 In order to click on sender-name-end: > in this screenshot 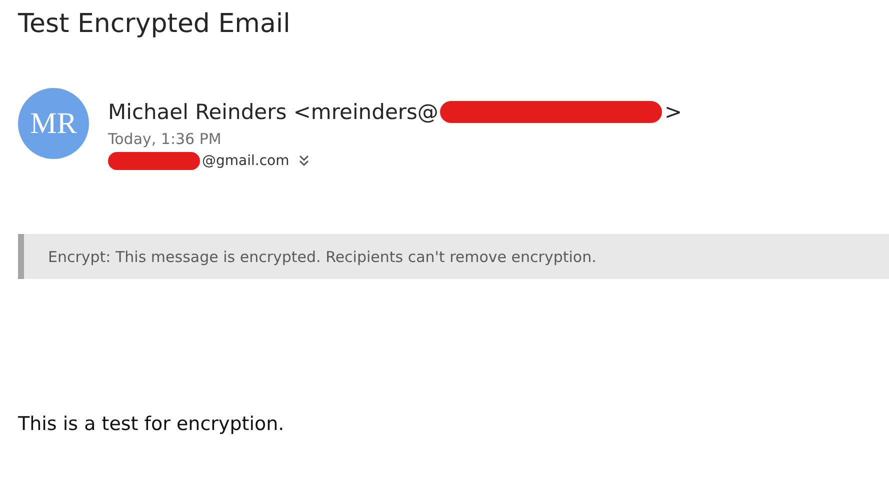, I will do `click(673, 112)`.